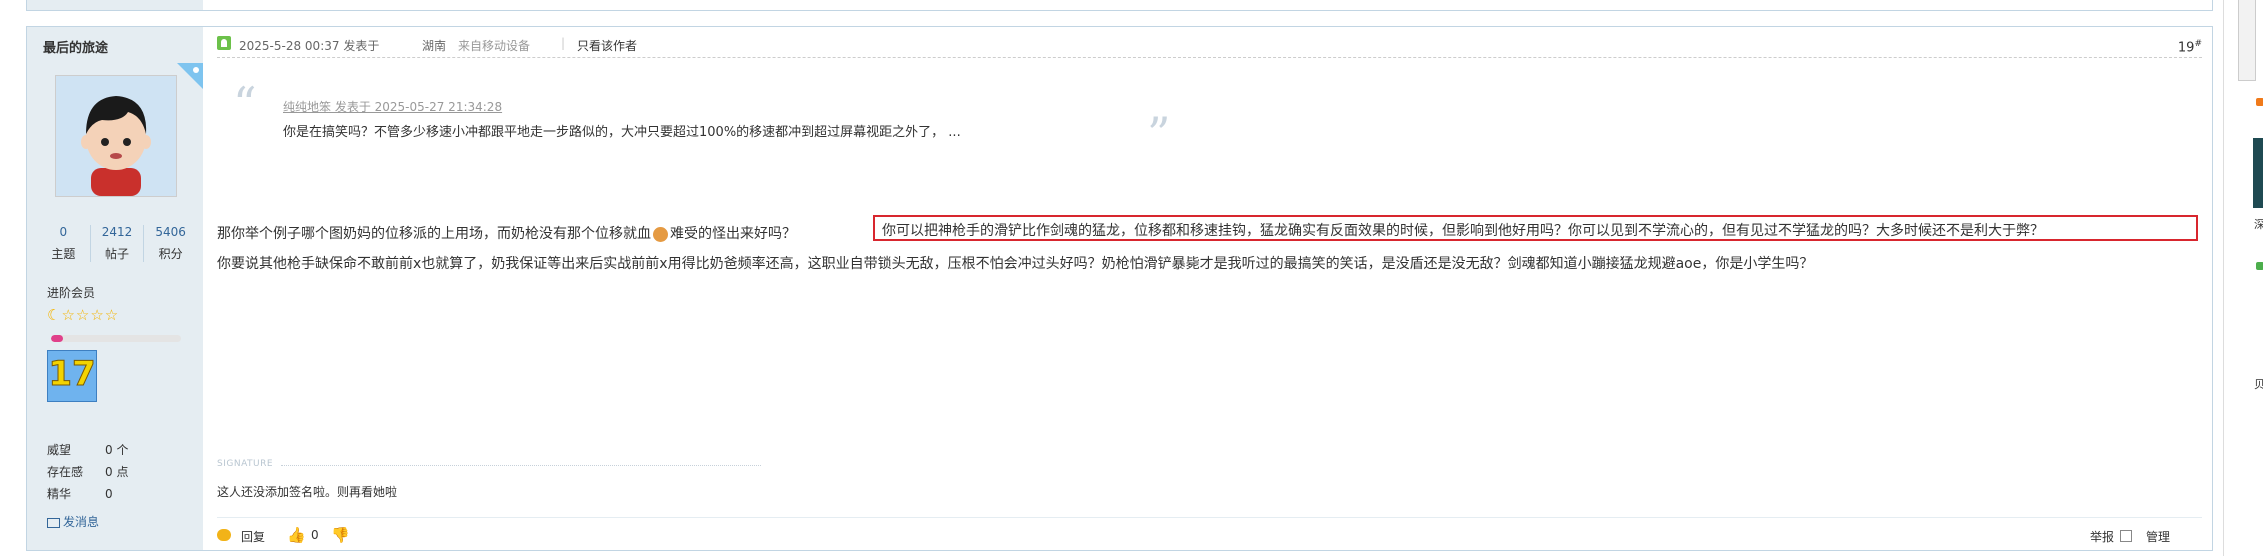  What do you see at coordinates (63, 232) in the screenshot?
I see `stat-value: 0` at bounding box center [63, 232].